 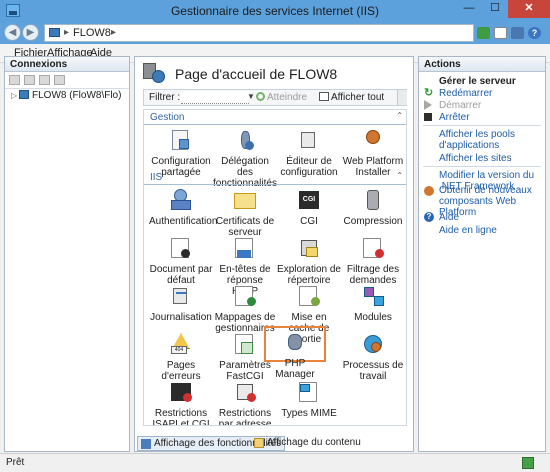 What do you see at coordinates (402, 97) in the screenshot?
I see `filter-scroll` at bounding box center [402, 97].